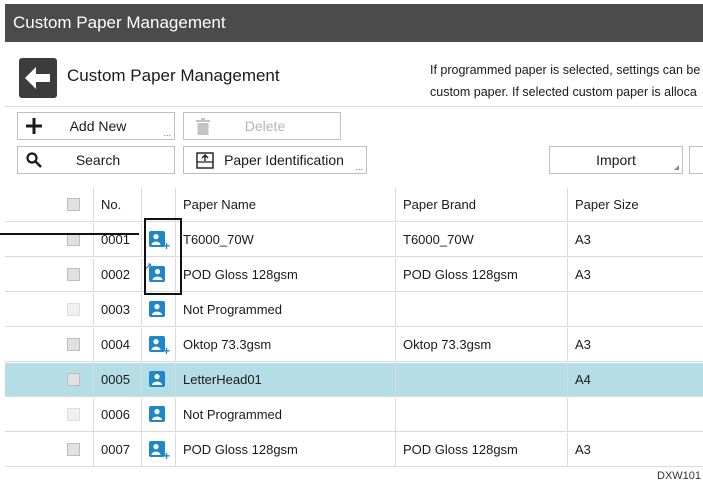 The height and width of the screenshot is (492, 703). What do you see at coordinates (69, 234) in the screenshot?
I see `callout-leader-line` at bounding box center [69, 234].